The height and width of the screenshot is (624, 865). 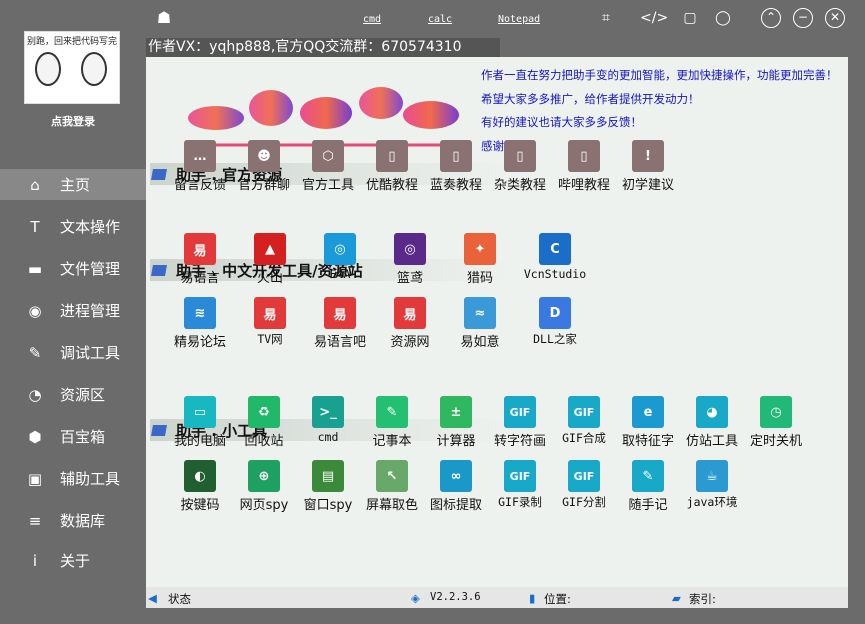 What do you see at coordinates (456, 166) in the screenshot?
I see `tool-item: ▯ 蓝奏教程` at bounding box center [456, 166].